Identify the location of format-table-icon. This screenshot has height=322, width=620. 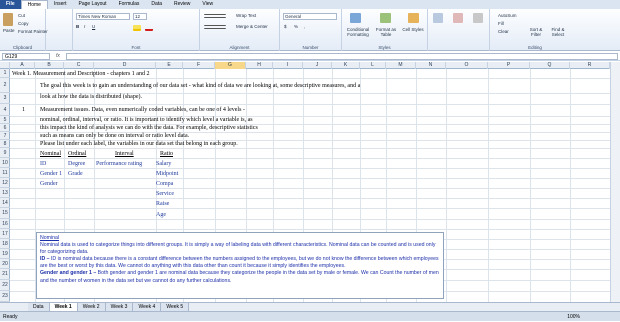
(385, 18).